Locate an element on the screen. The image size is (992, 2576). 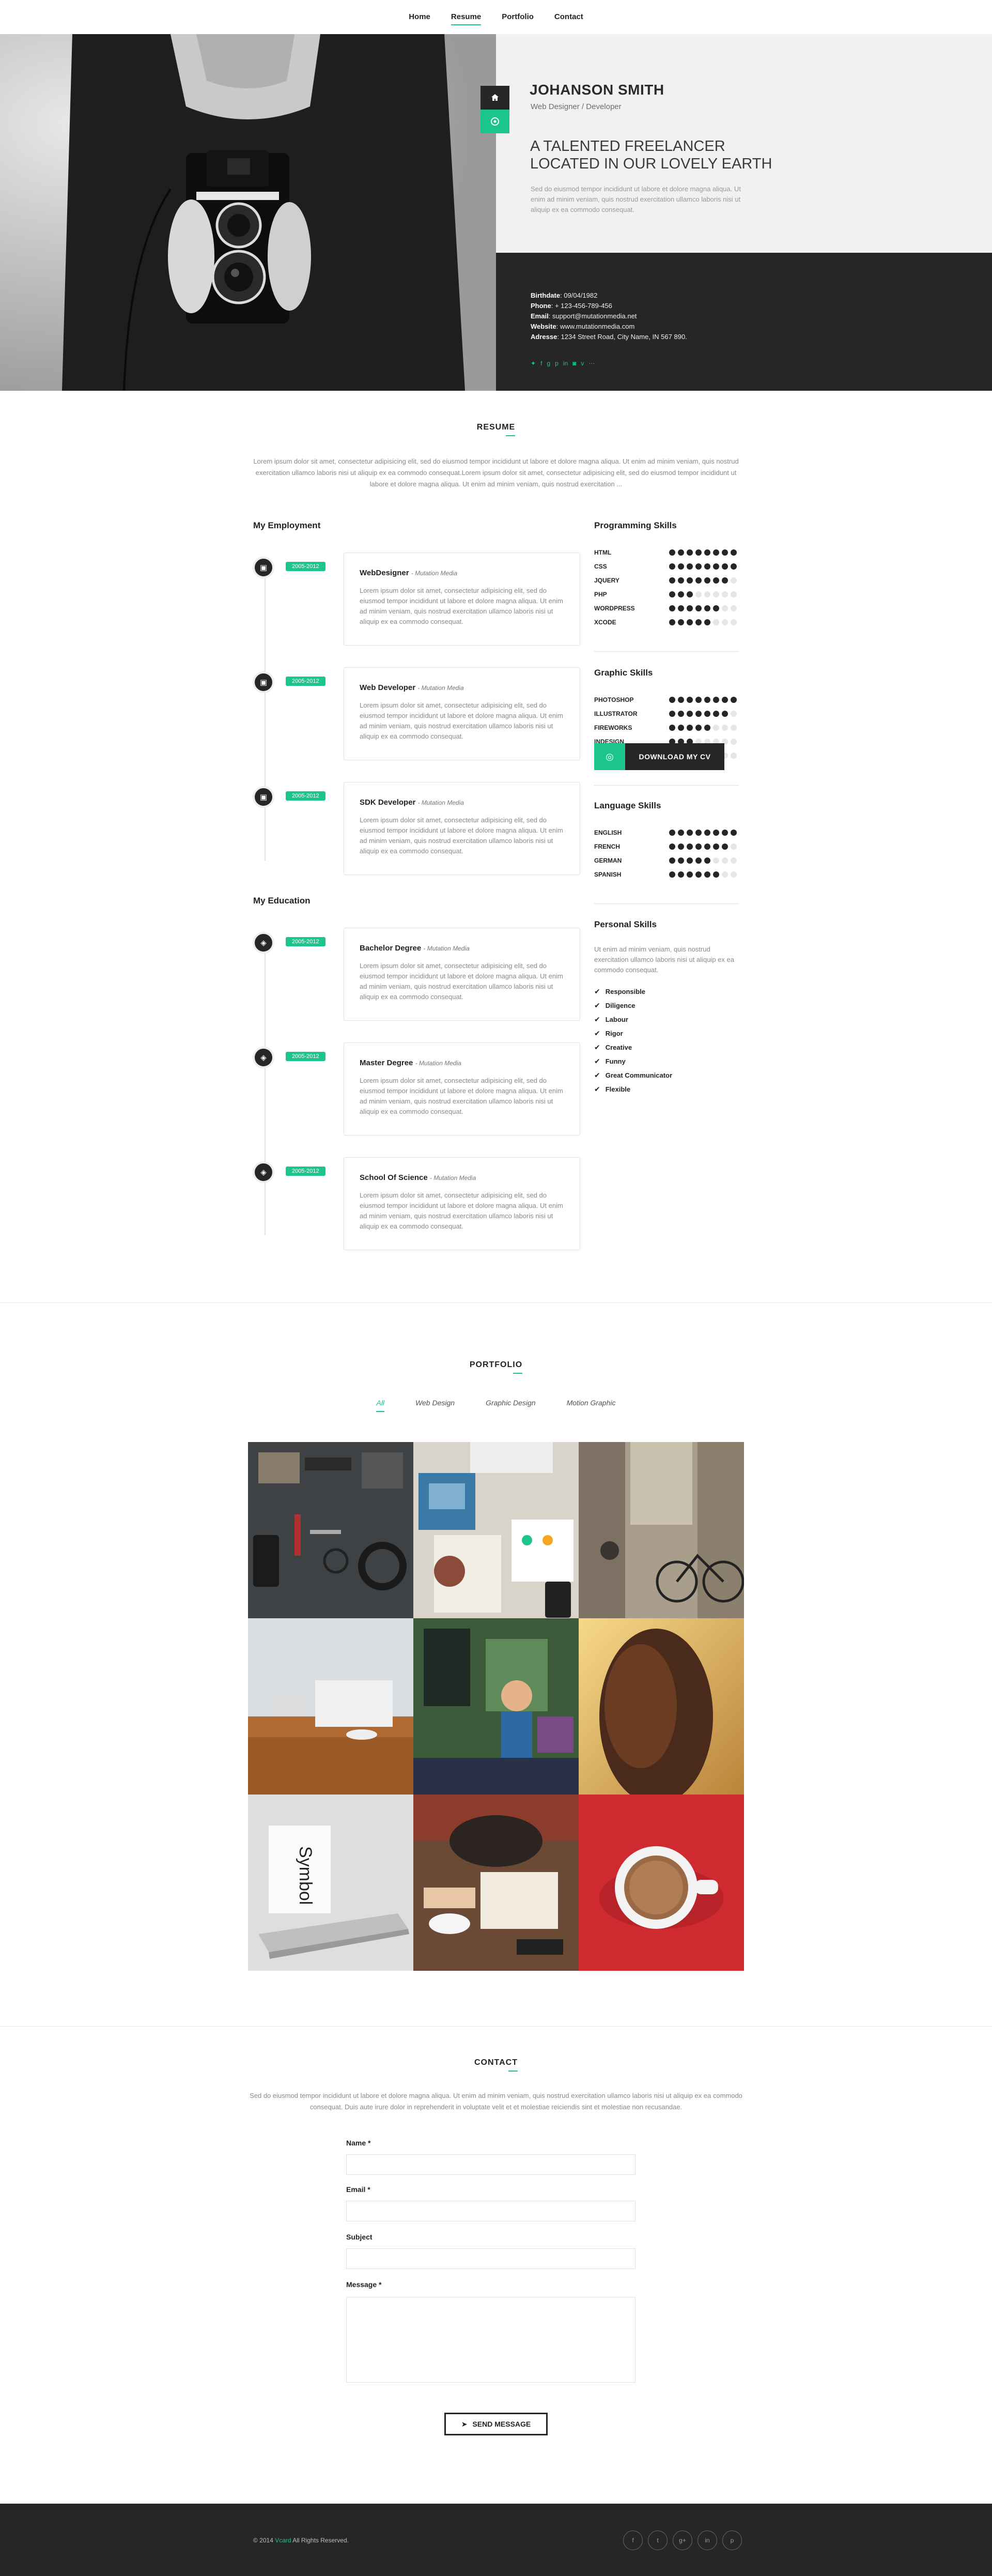
skill-row: ILLUSTRATOR is located at coordinates (667, 713).